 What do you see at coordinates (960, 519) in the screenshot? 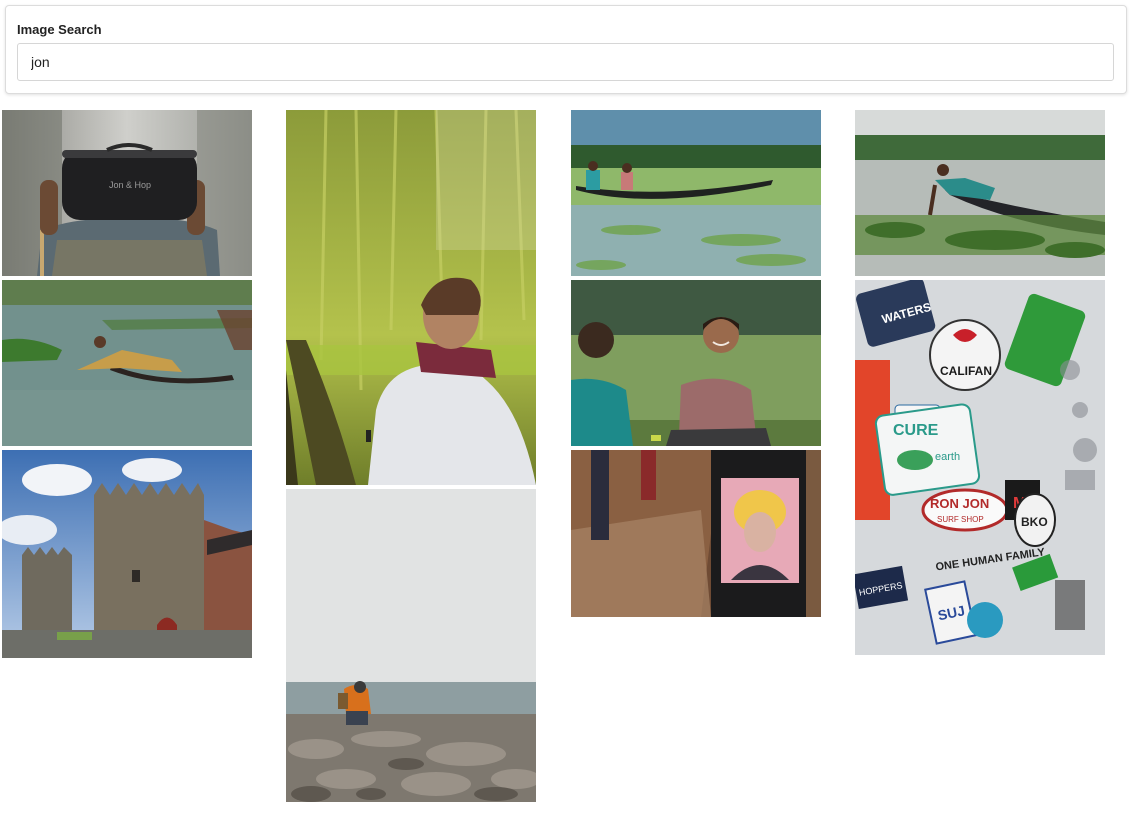
I see `sticker-surf-shop: SURF SHOP` at bounding box center [960, 519].